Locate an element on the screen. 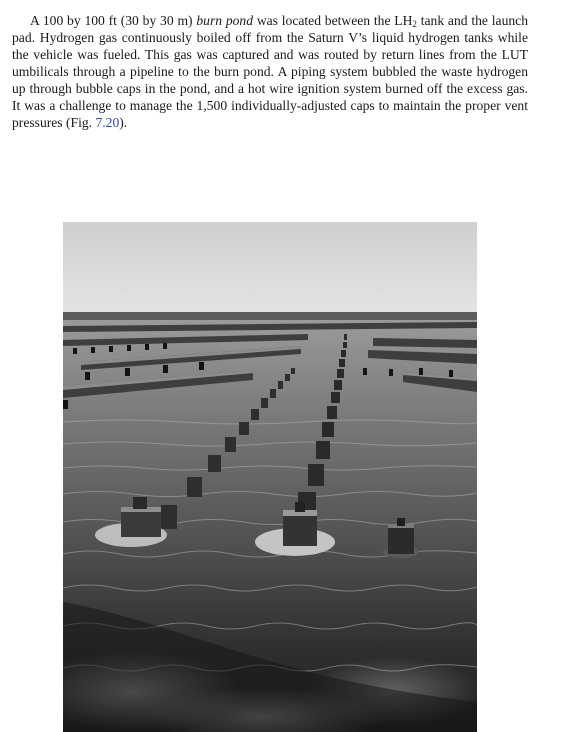  figure-reference-link: 7.20 is located at coordinates (107, 122).